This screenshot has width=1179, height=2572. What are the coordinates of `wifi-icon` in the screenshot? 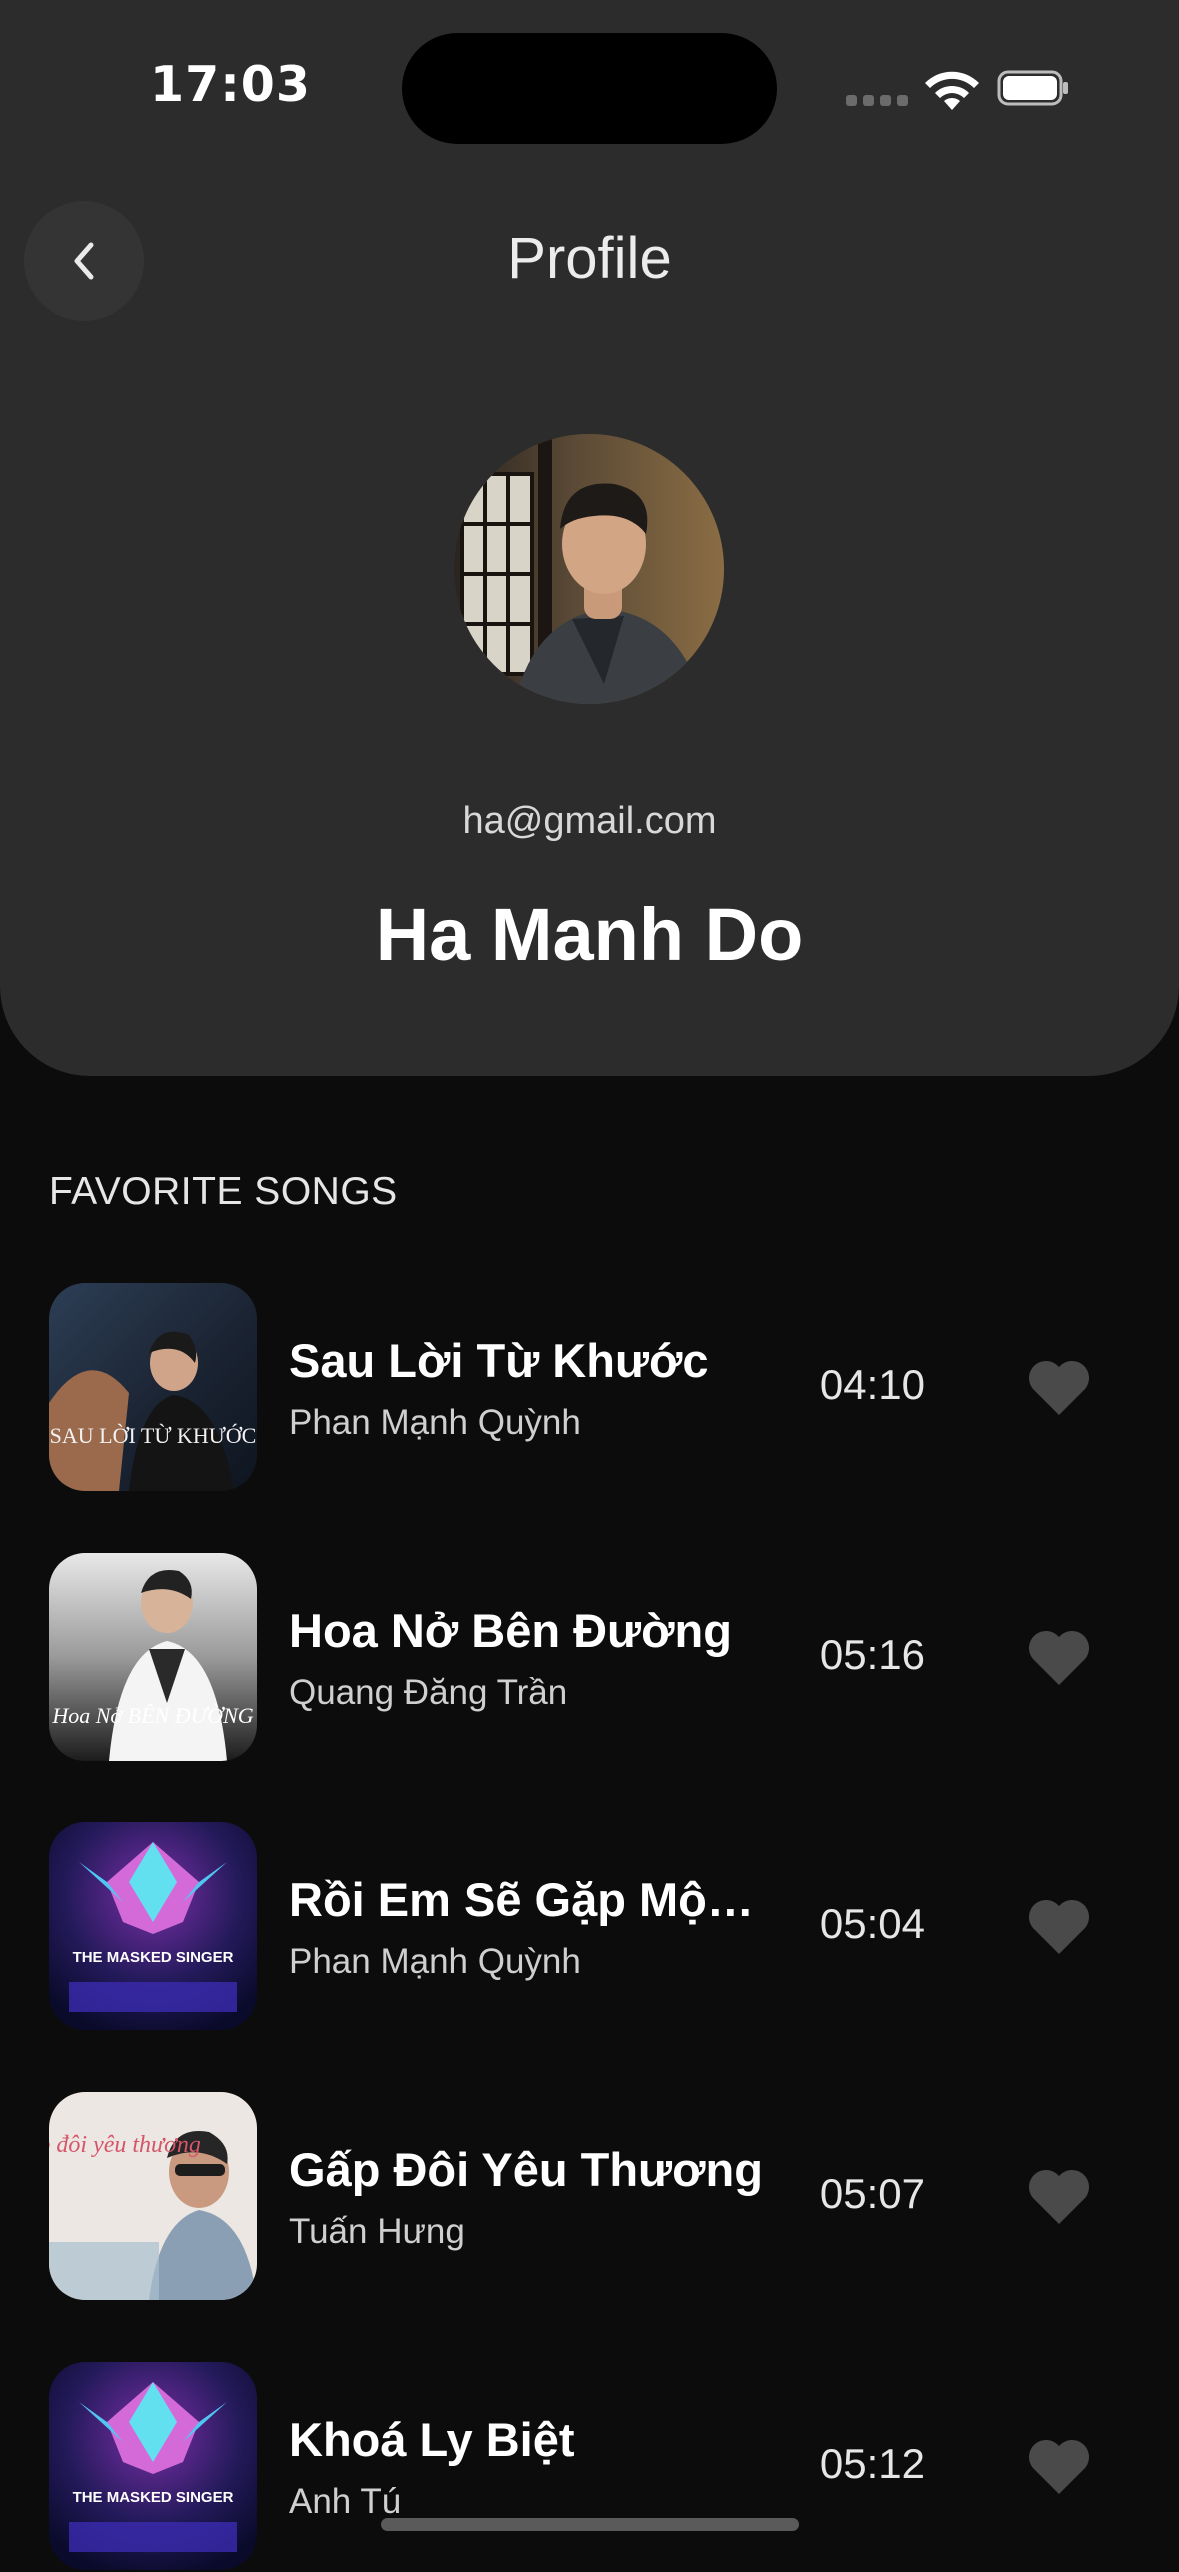 It's located at (952, 90).